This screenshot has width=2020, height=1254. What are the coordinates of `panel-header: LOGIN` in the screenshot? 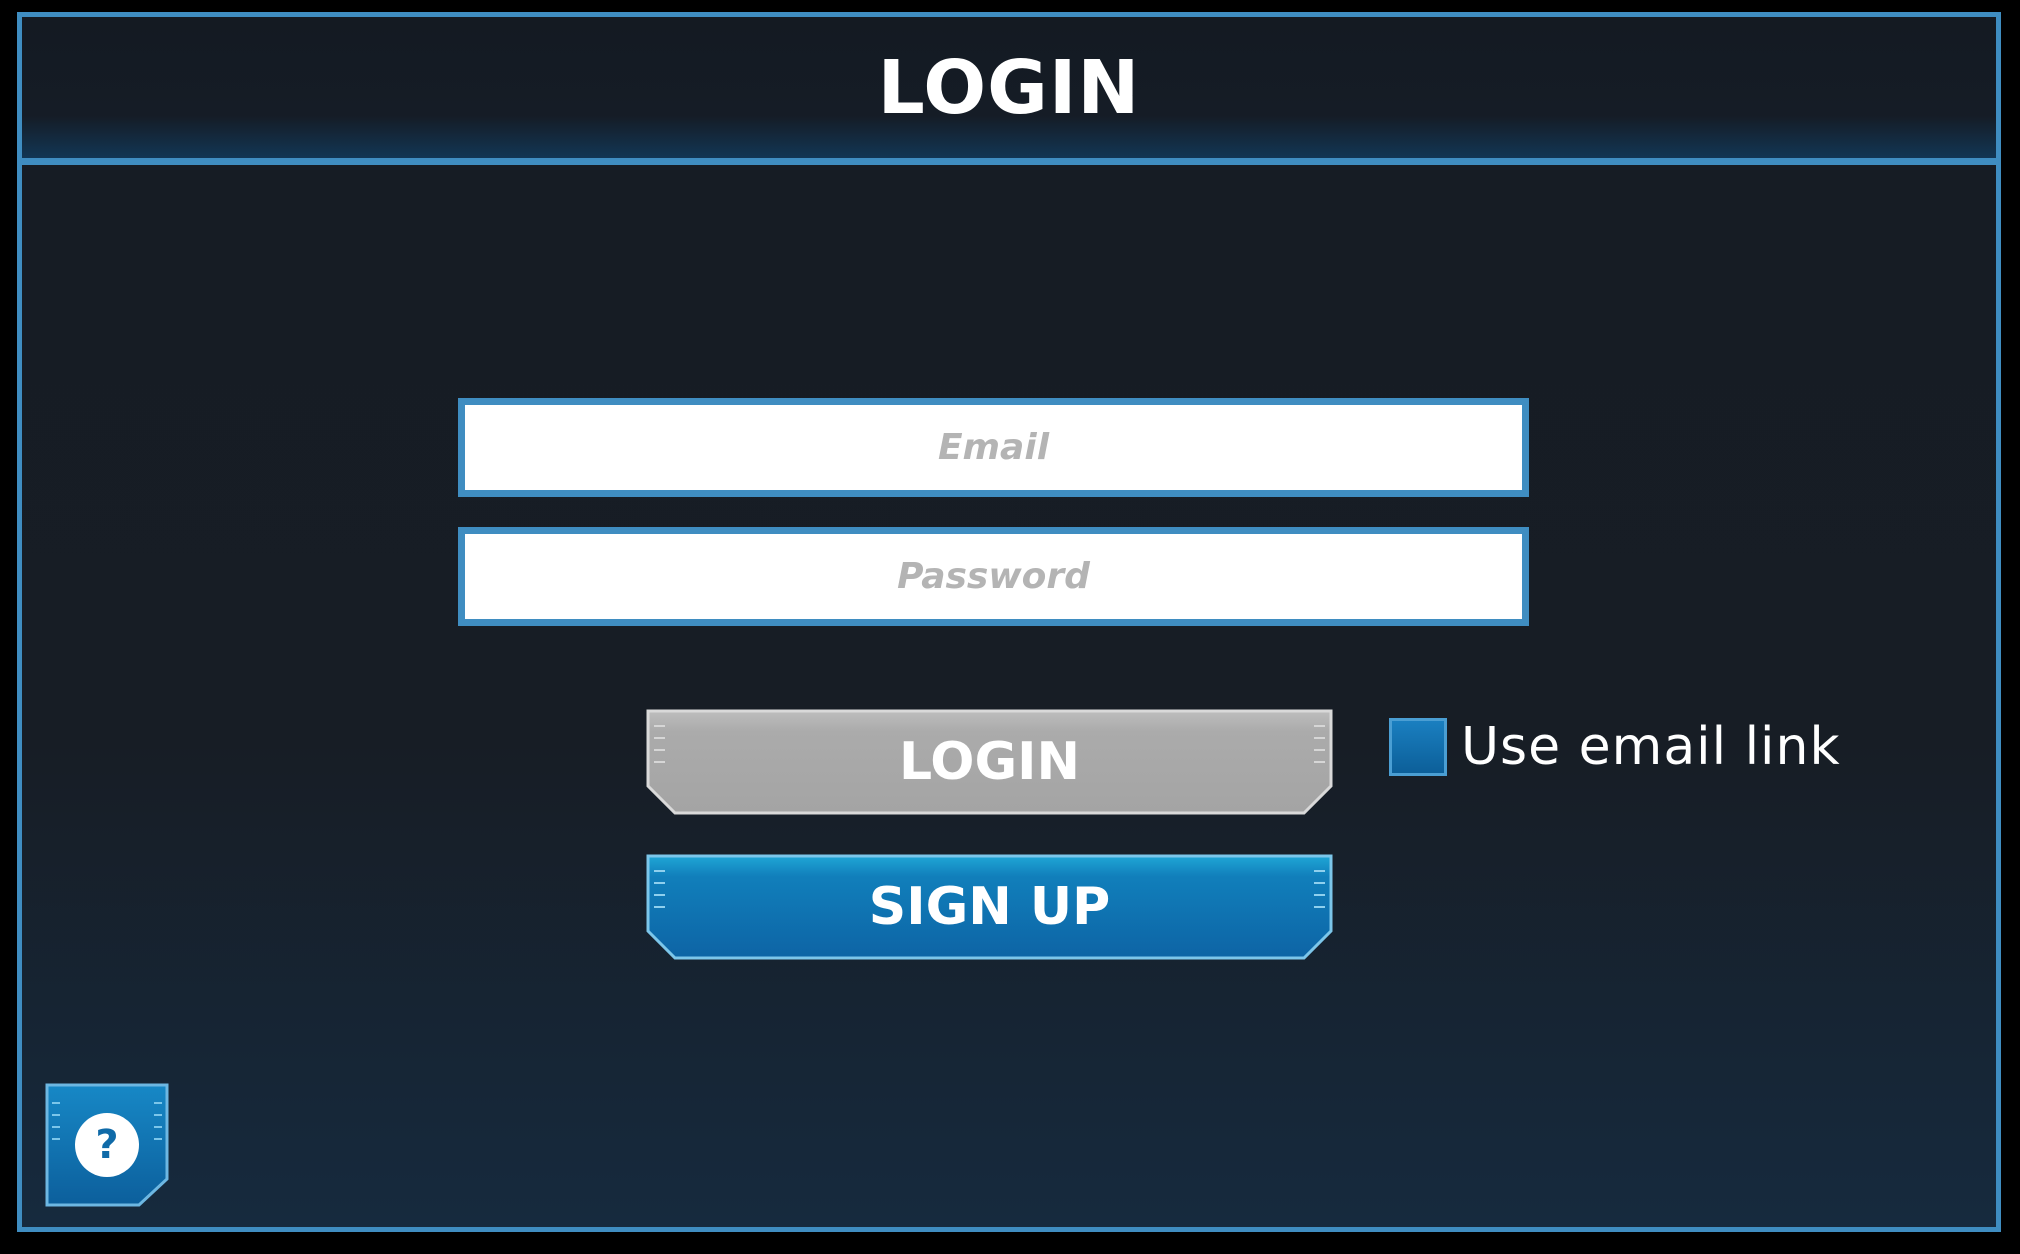 It's located at (1009, 91).